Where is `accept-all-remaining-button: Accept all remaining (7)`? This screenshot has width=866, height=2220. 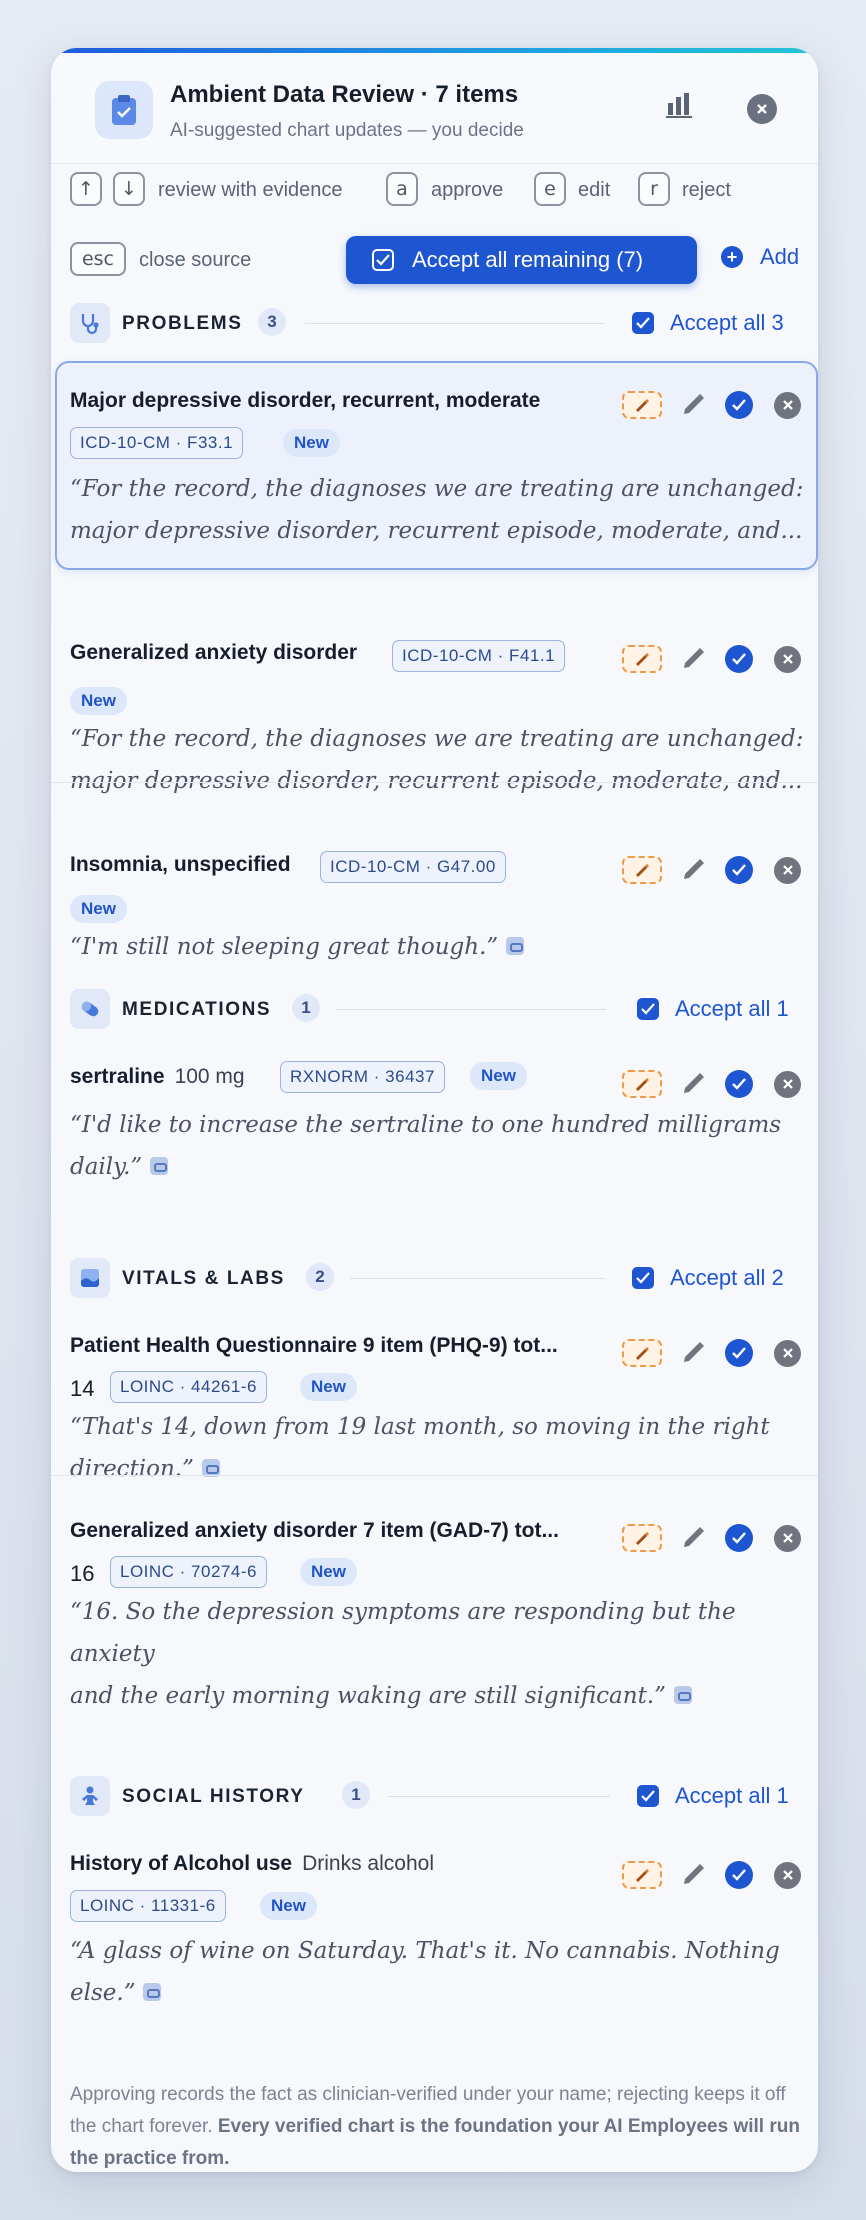
accept-all-remaining-button: Accept all remaining (7) is located at coordinates (521, 260).